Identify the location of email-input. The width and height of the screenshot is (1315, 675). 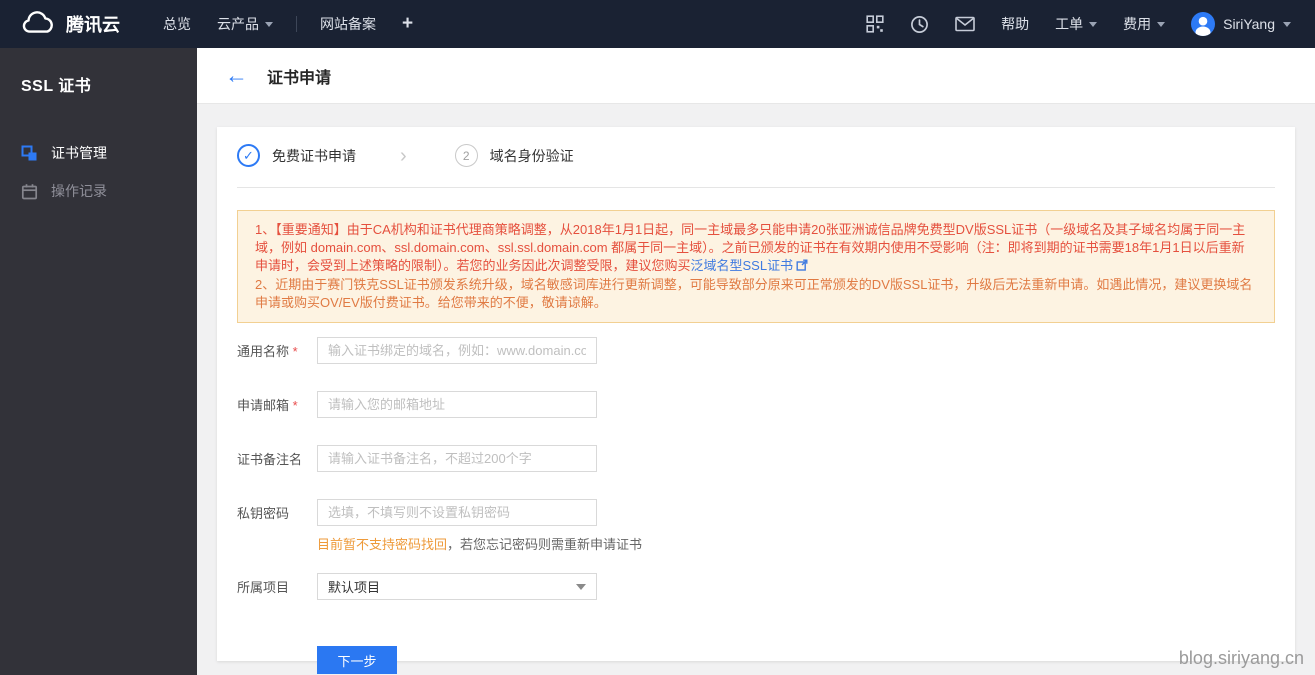
(457, 404).